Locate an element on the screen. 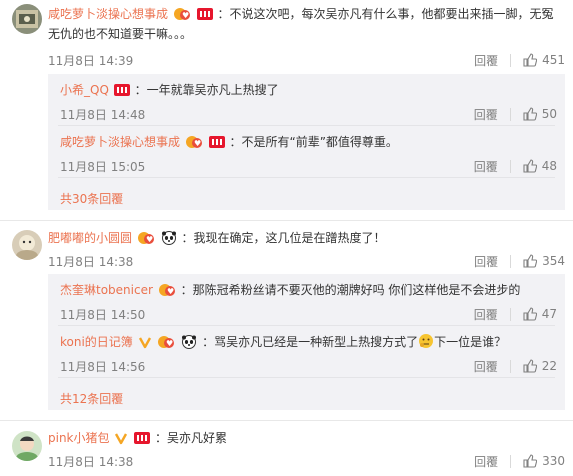 Image resolution: width=573 pixels, height=476 pixels. reply-body: koni的日记簿 ♥ ：骂吴亦凡已经是一种新型上热搜方式了 下一位是谁？ is located at coordinates (310, 342).